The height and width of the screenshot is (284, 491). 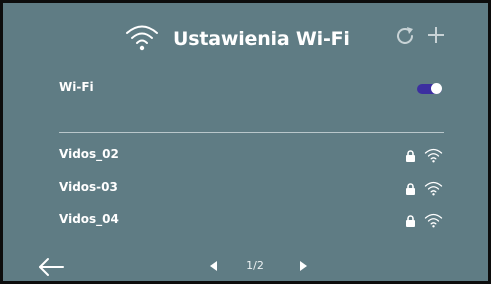 I want to click on network-name: Vidos_04, so click(x=89, y=219).